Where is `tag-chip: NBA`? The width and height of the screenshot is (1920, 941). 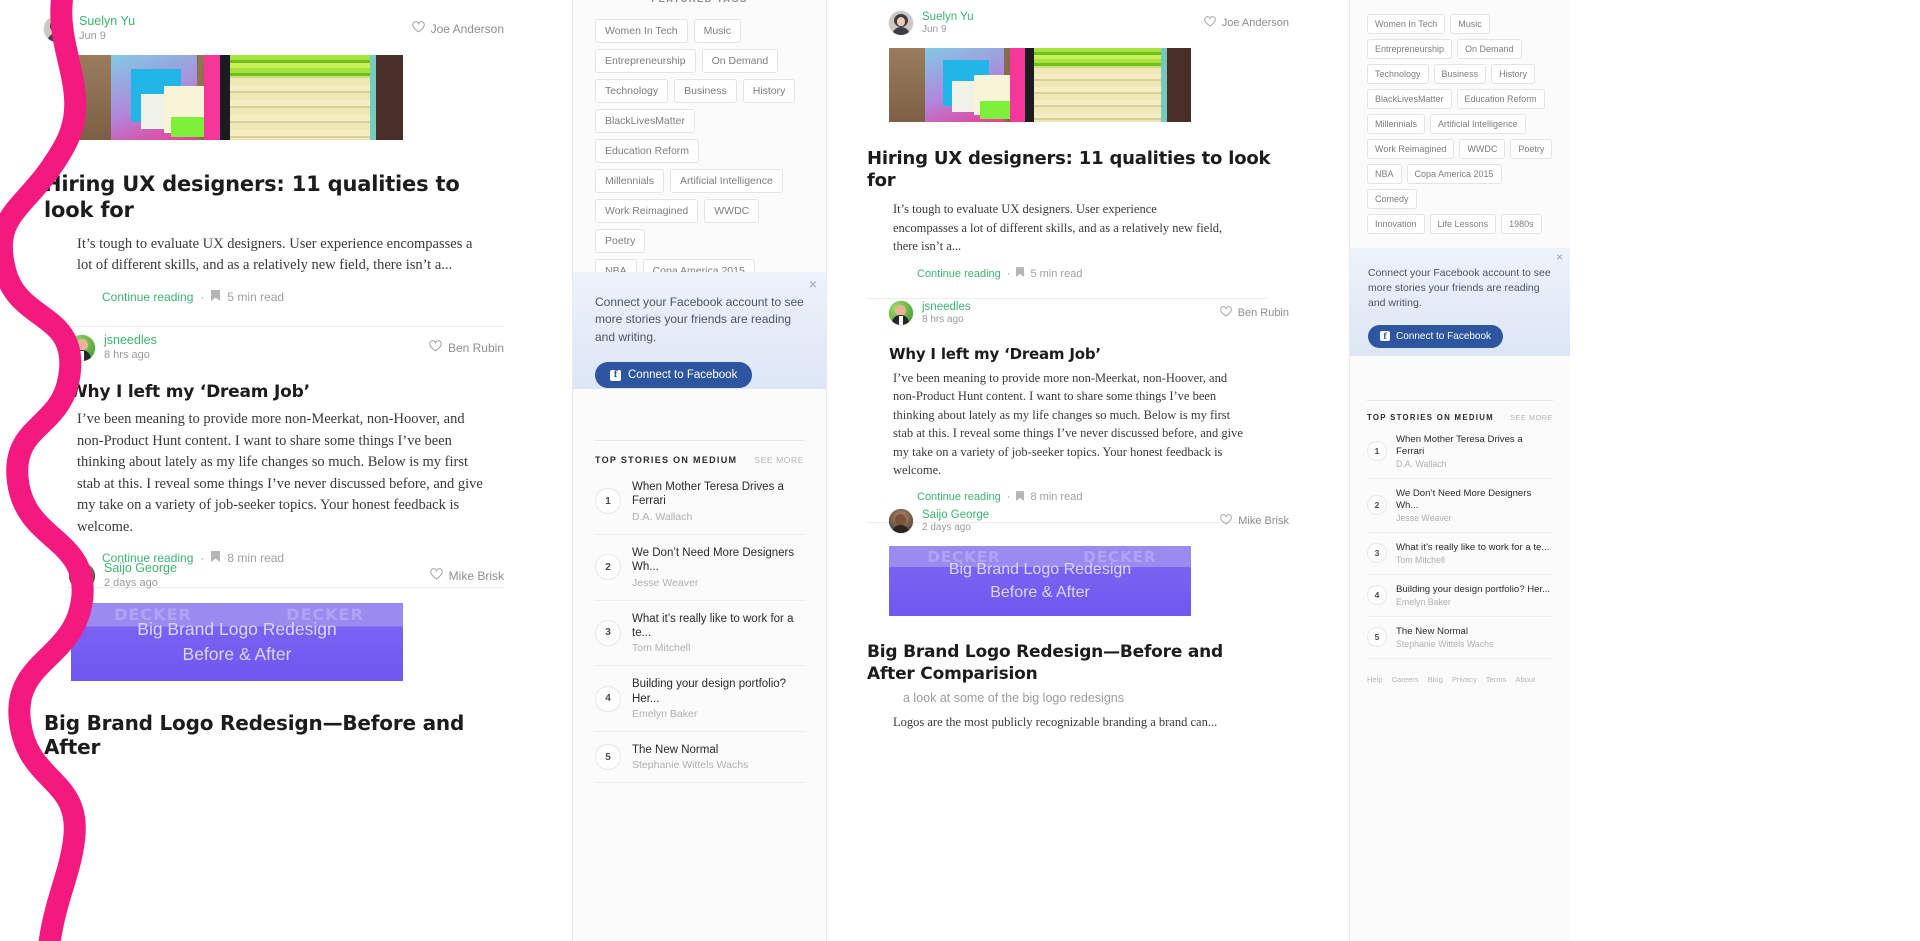
tag-chip: NBA is located at coordinates (1384, 174).